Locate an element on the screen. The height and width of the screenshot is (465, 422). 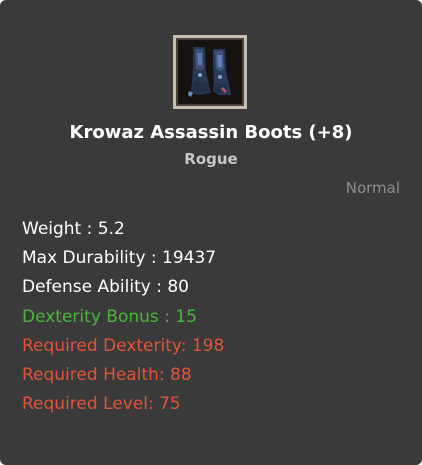
boots-icon is located at coordinates (210, 72).